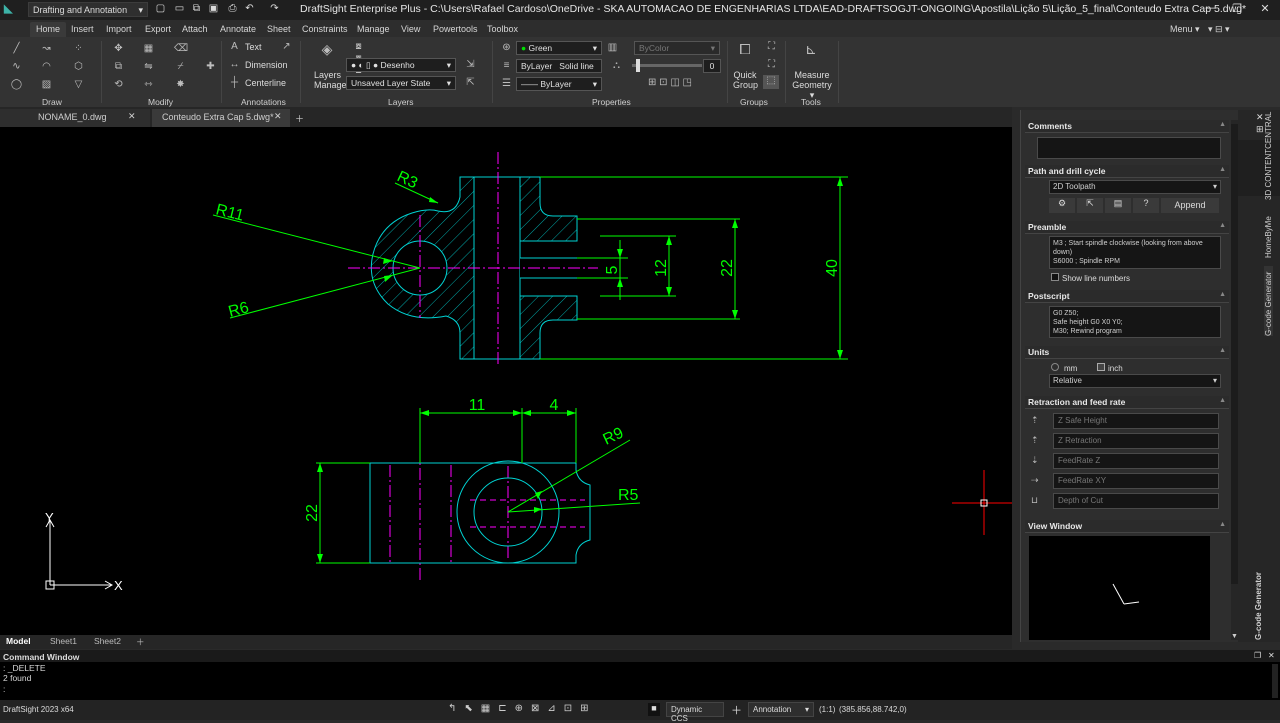 The width and height of the screenshot is (1280, 723). I want to click on section-header-preamble: Preamble ▲, so click(1127, 227).